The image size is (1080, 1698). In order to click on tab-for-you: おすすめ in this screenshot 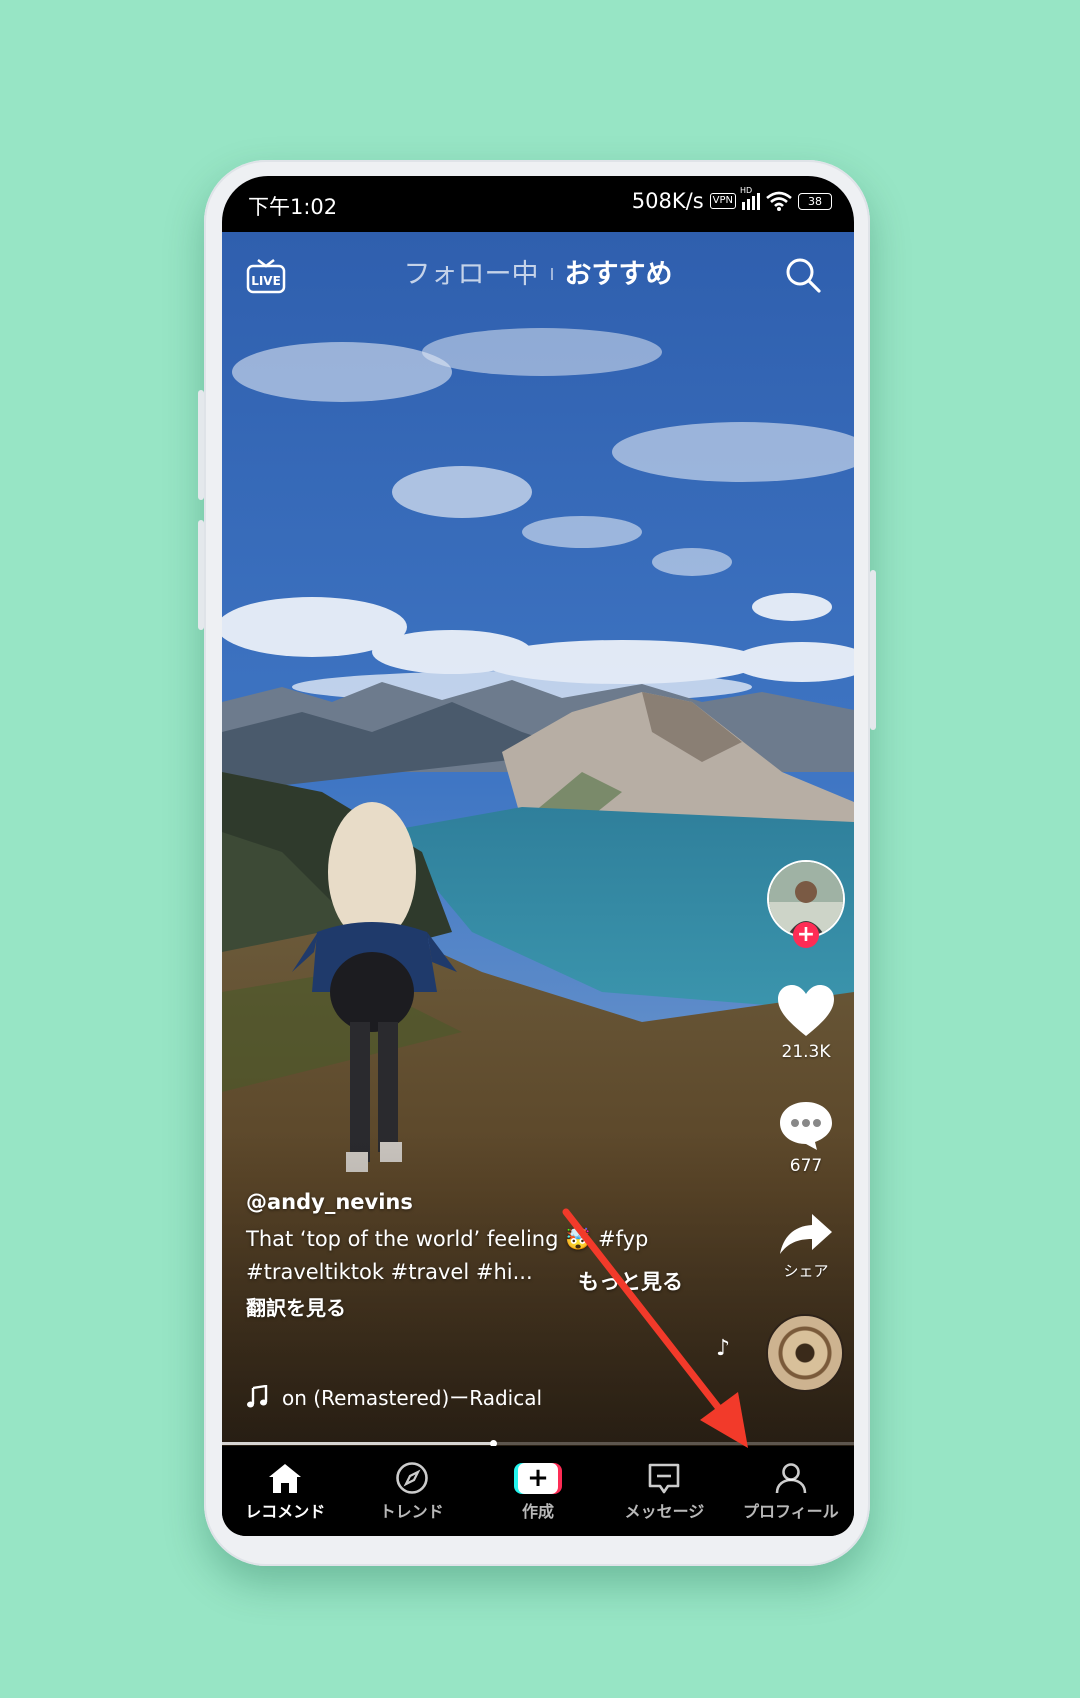, I will do `click(619, 274)`.